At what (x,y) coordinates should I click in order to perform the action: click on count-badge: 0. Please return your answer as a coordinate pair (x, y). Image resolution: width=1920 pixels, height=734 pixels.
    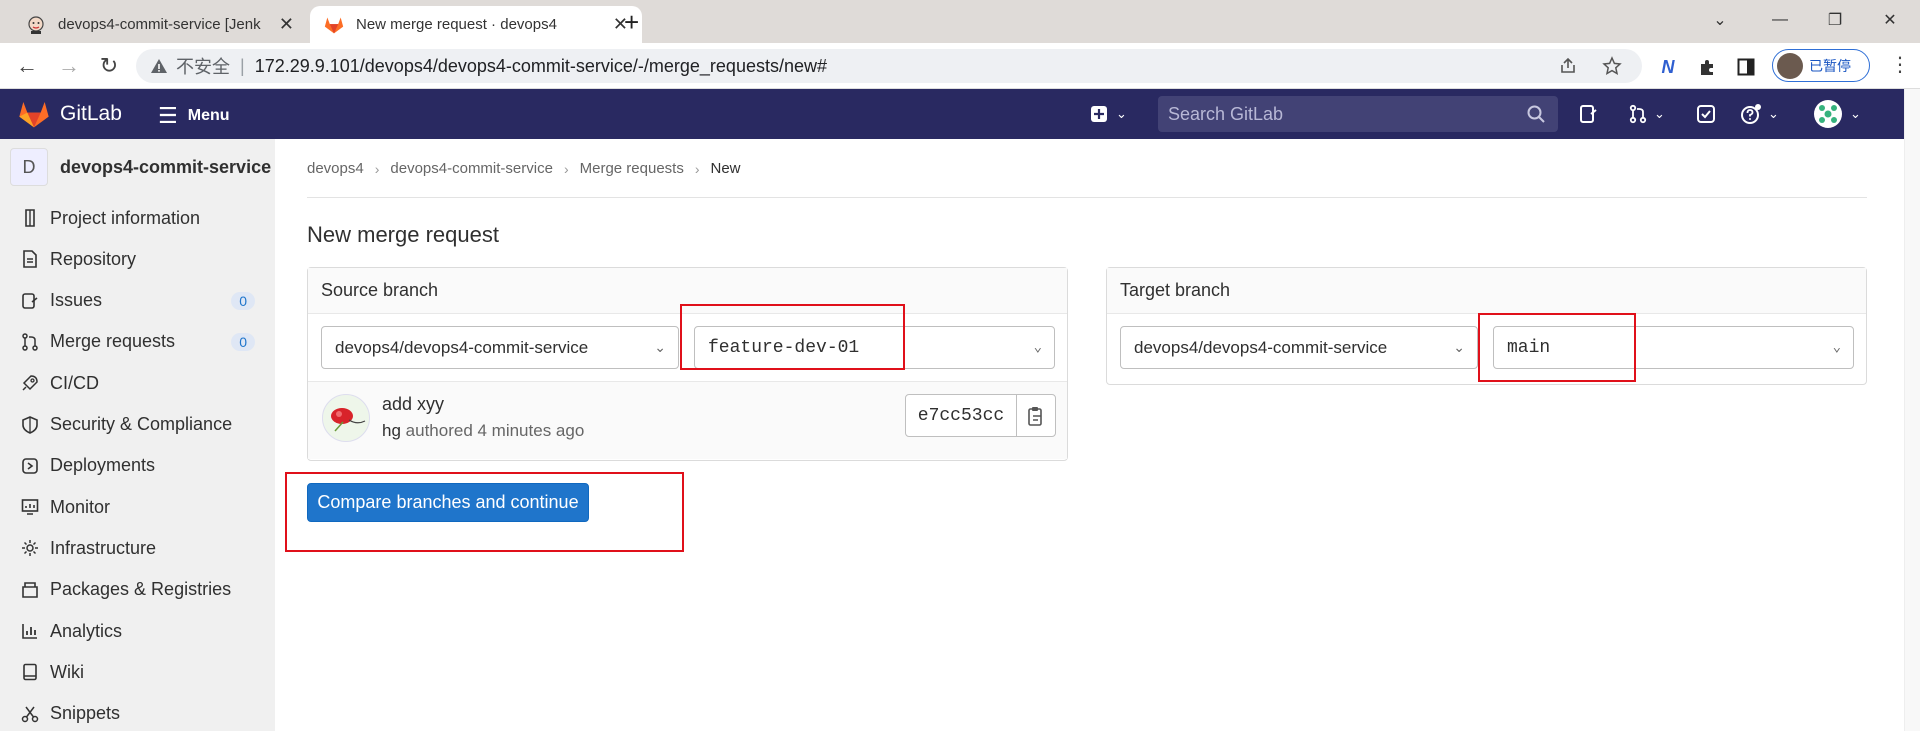
    Looking at the image, I should click on (243, 341).